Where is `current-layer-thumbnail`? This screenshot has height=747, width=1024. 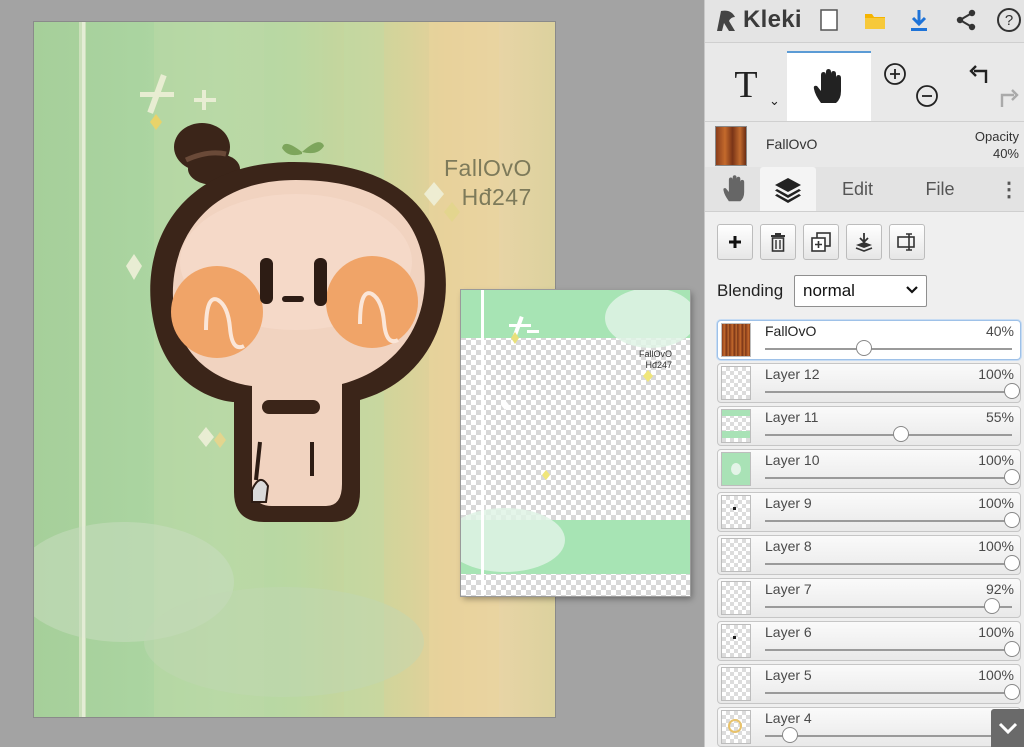 current-layer-thumbnail is located at coordinates (731, 146).